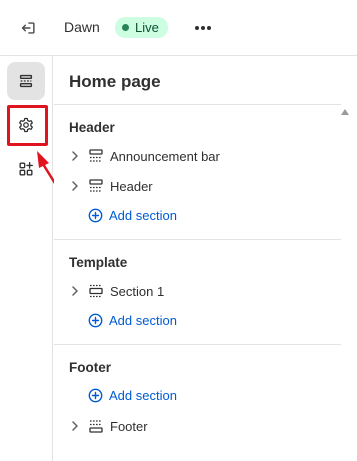  I want to click on section-label: Section 1, so click(137, 291).